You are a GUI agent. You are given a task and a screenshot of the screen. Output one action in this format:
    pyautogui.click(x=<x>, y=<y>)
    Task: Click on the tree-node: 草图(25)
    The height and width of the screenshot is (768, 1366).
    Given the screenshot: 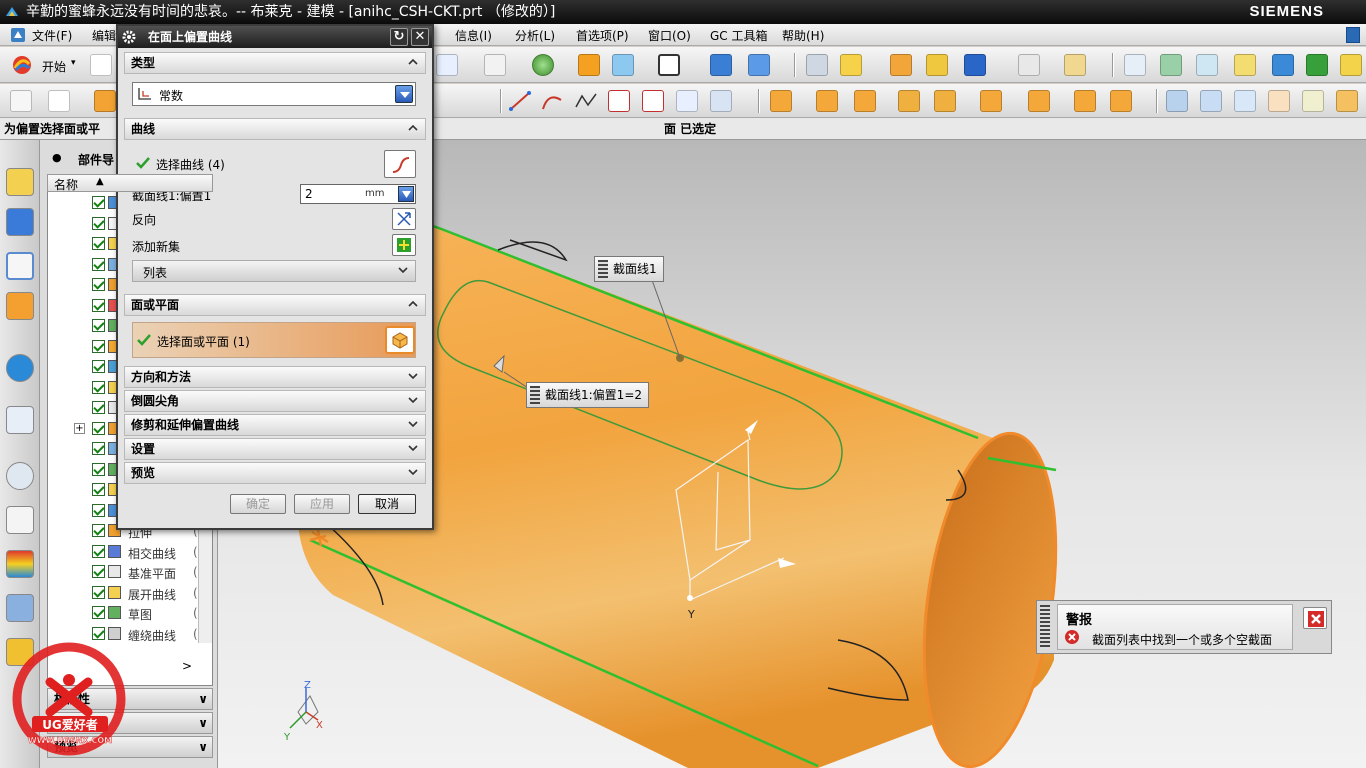 What is the action you would take?
    pyautogui.click(x=130, y=613)
    